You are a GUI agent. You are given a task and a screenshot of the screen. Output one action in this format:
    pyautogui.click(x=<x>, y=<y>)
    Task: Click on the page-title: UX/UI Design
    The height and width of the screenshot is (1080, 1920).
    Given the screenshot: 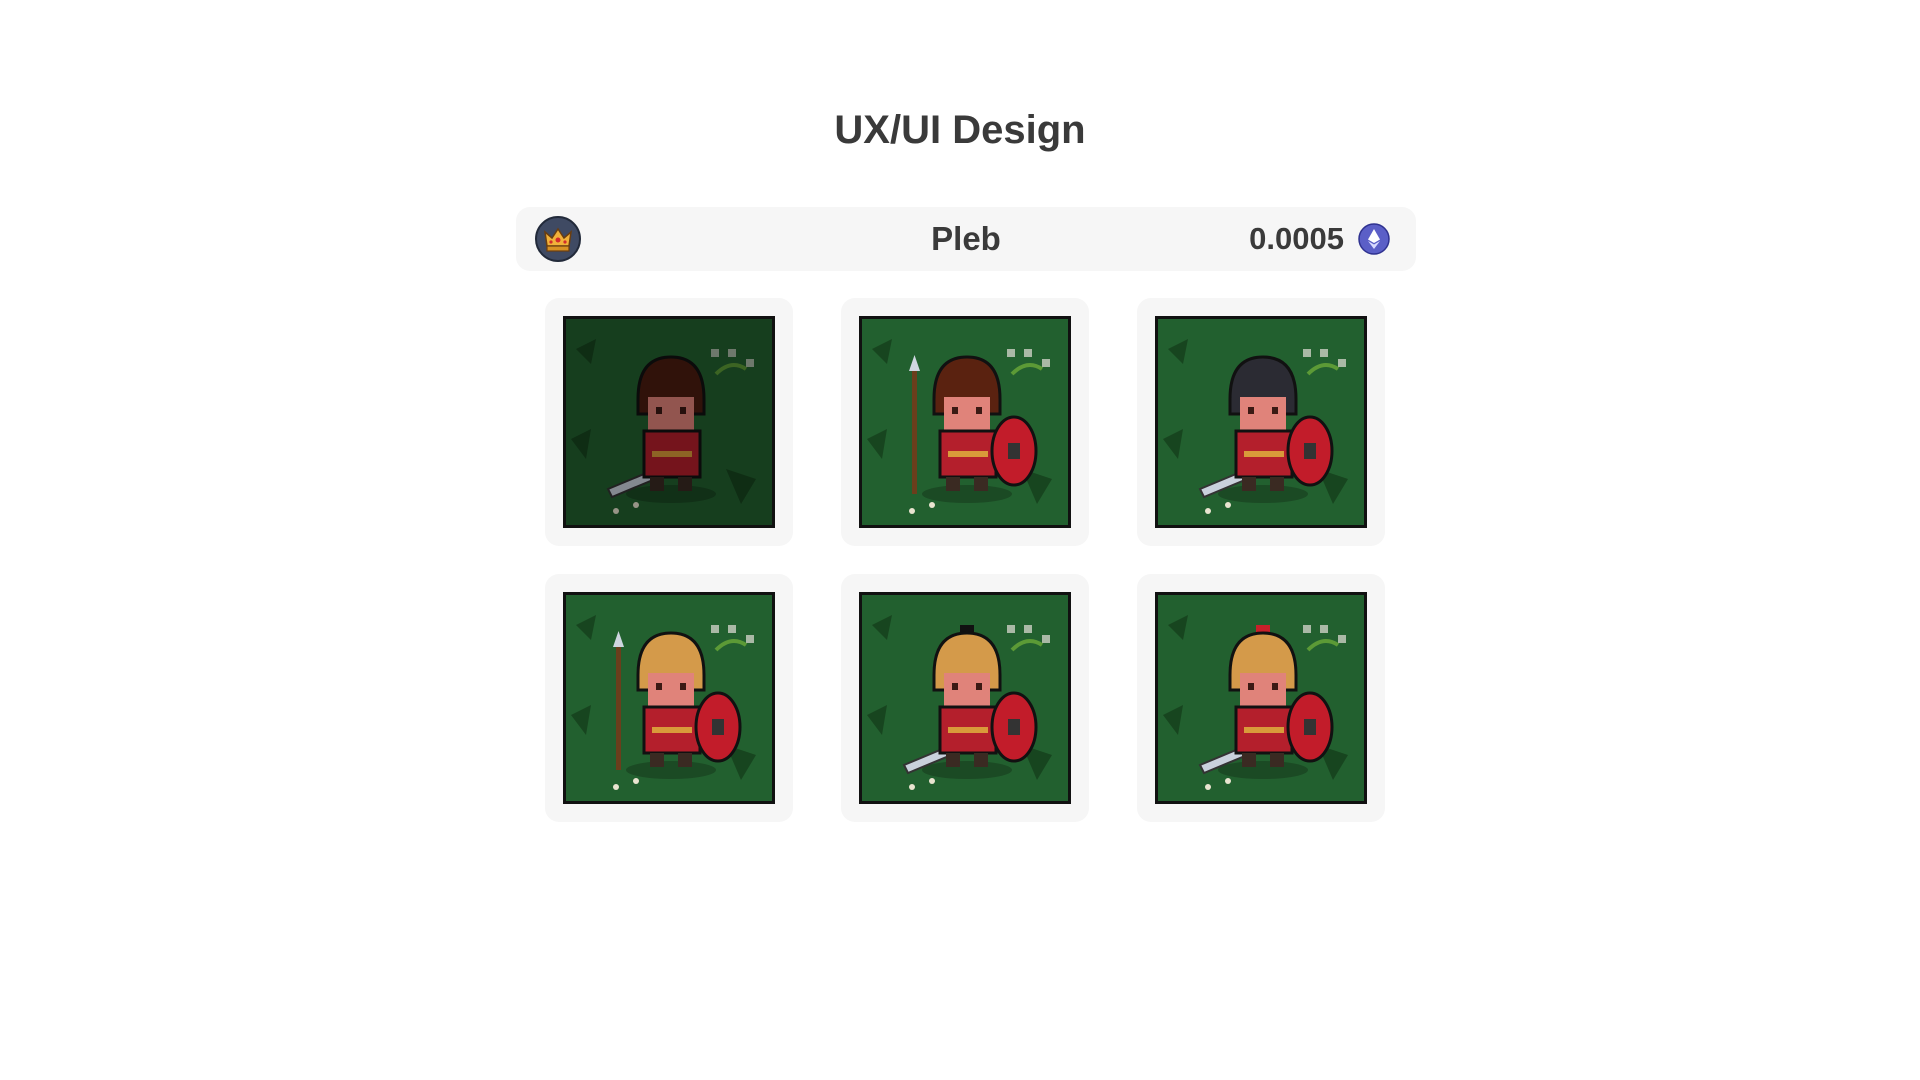 What is the action you would take?
    pyautogui.click(x=960, y=130)
    